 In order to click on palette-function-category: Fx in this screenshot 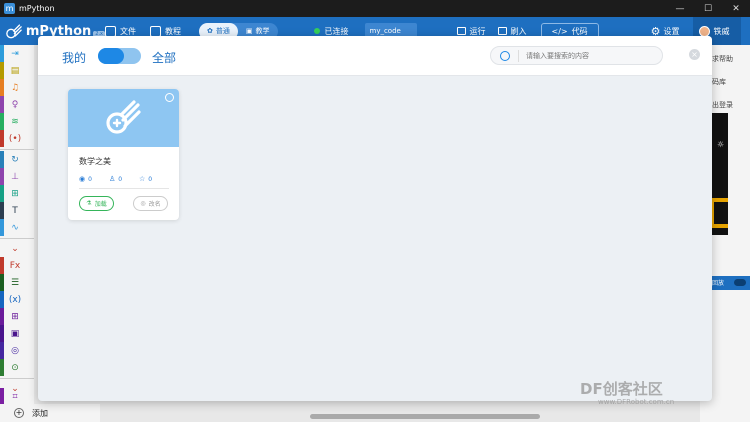, I will do `click(17, 265)`.